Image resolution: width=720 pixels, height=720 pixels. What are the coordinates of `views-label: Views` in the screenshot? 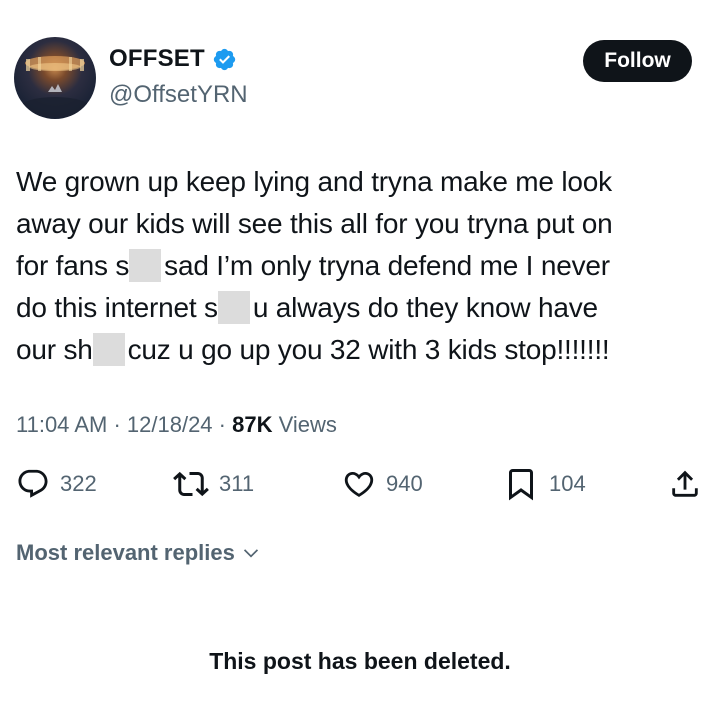 It's located at (307, 424).